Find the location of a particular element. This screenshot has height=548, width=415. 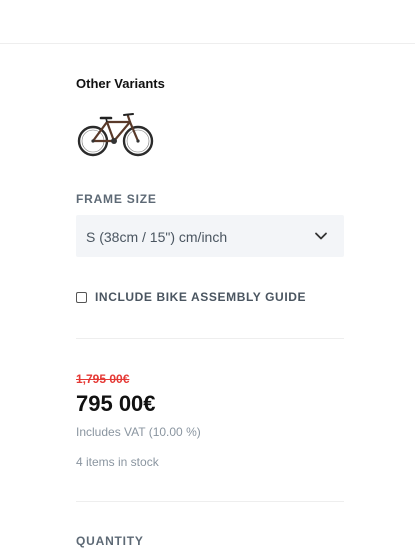

sale-price: 795 00€ is located at coordinates (116, 403).